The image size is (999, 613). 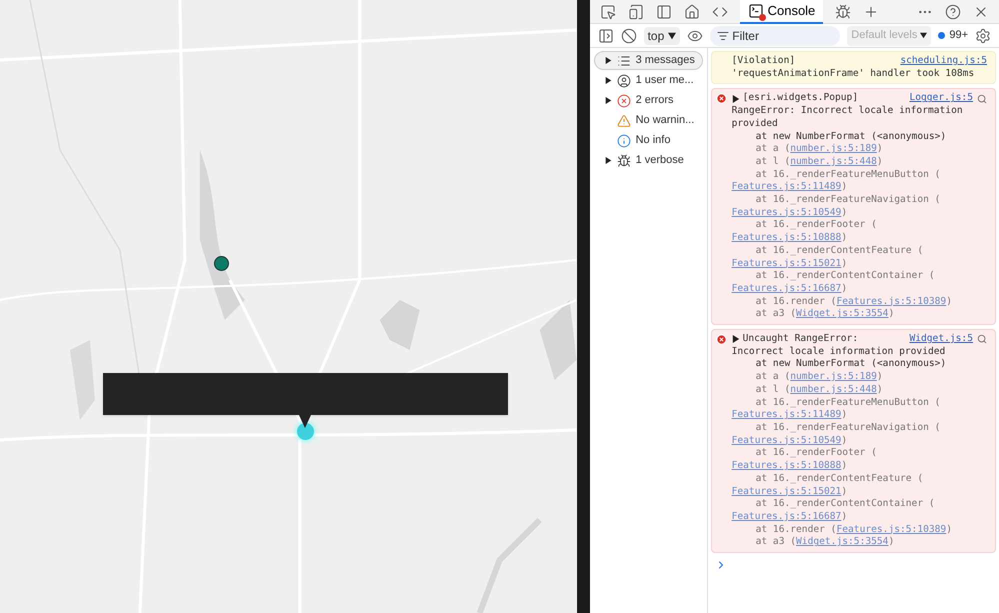 I want to click on sidebar-item: 1 verbose, so click(x=648, y=160).